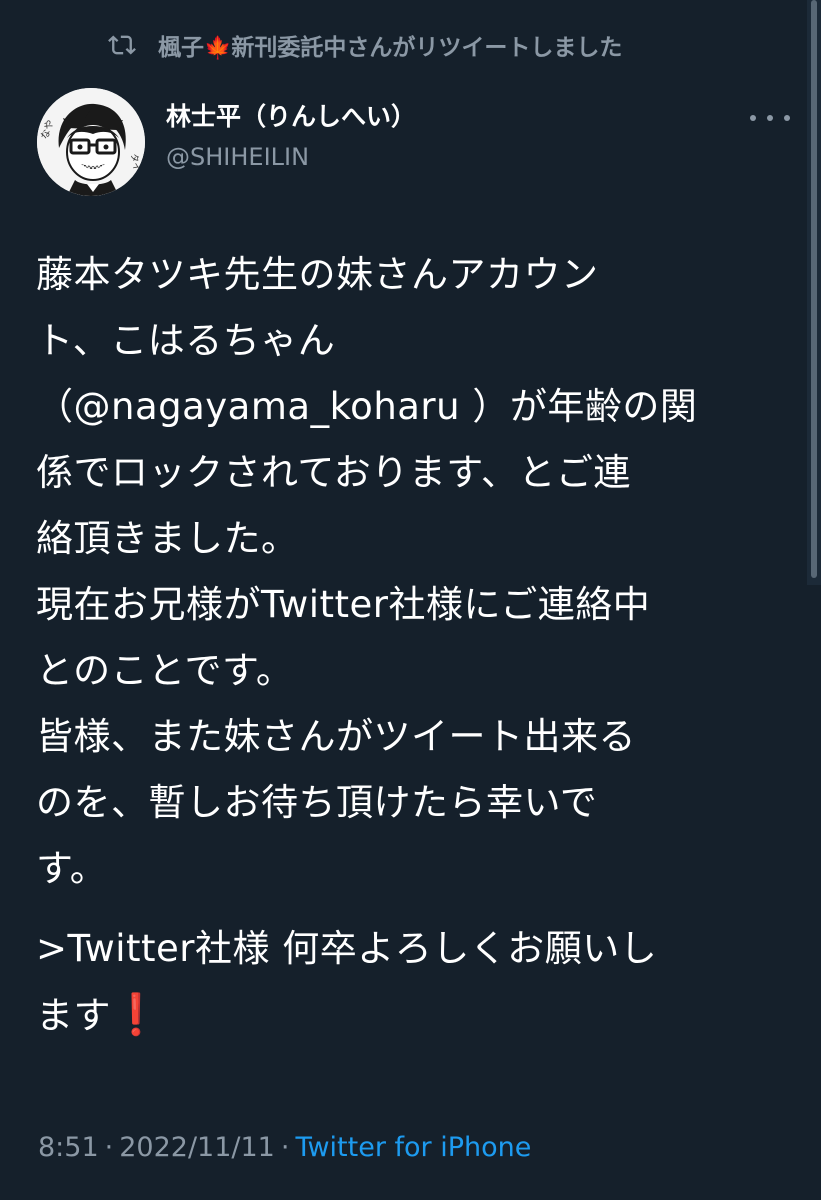 This screenshot has width=821, height=1200. Describe the element at coordinates (218, 48) in the screenshot. I see `maple-leaf-emoji: 🍁` at that location.